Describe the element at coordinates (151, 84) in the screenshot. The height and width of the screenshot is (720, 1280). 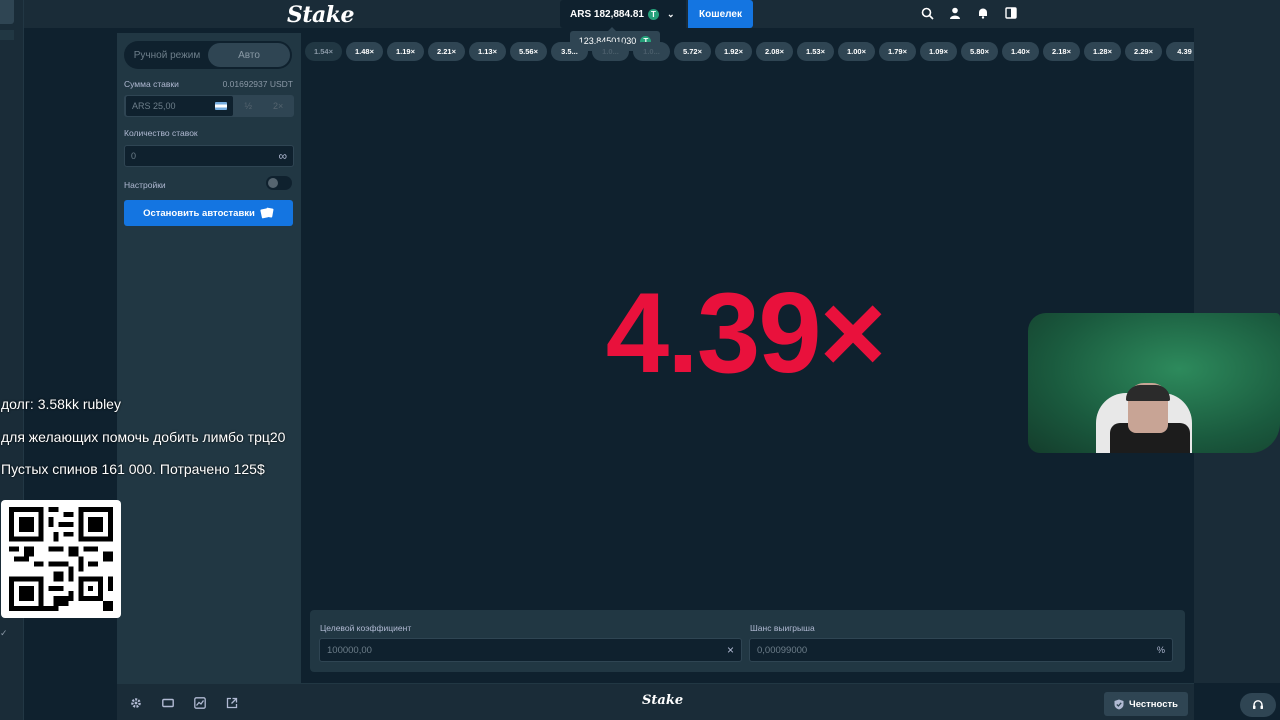
I see `bet-amount-label: Сумма ставки` at that location.